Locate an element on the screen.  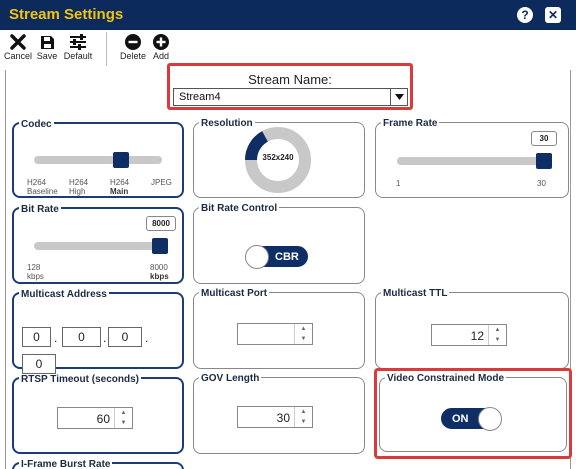
ip-octet-4: 0 is located at coordinates (39, 364).